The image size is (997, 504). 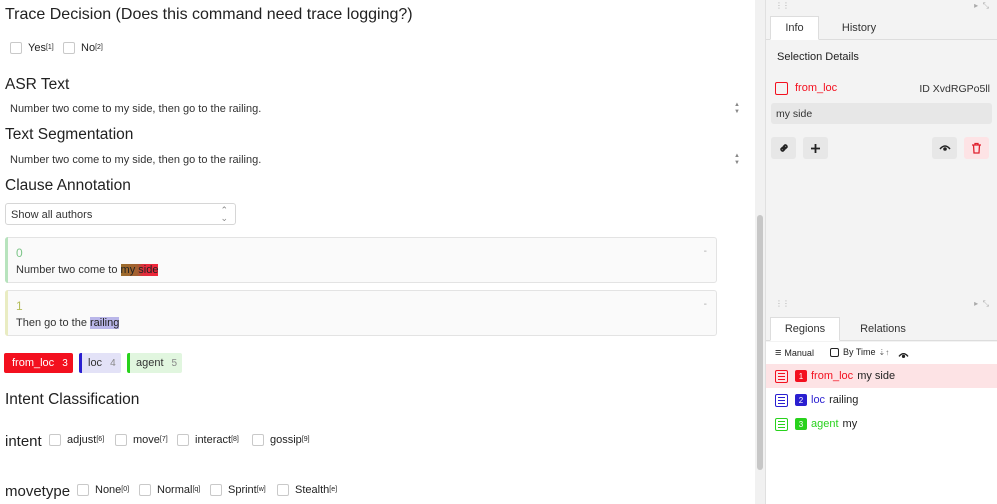 I want to click on option-label: interact, so click(x=213, y=440).